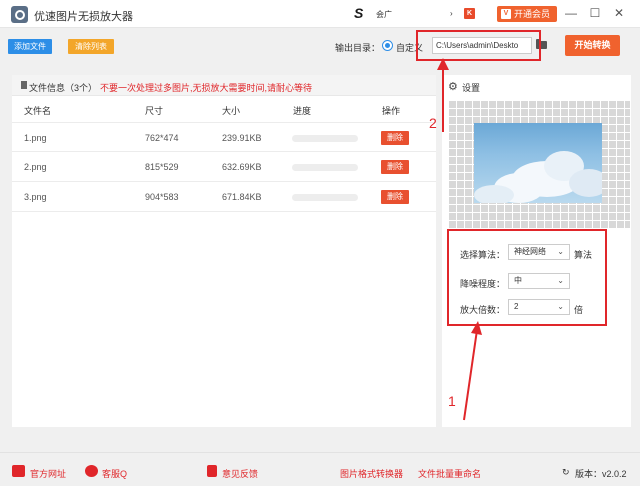 The width and height of the screenshot is (640, 486). I want to click on col-progress: 进度, so click(302, 111).